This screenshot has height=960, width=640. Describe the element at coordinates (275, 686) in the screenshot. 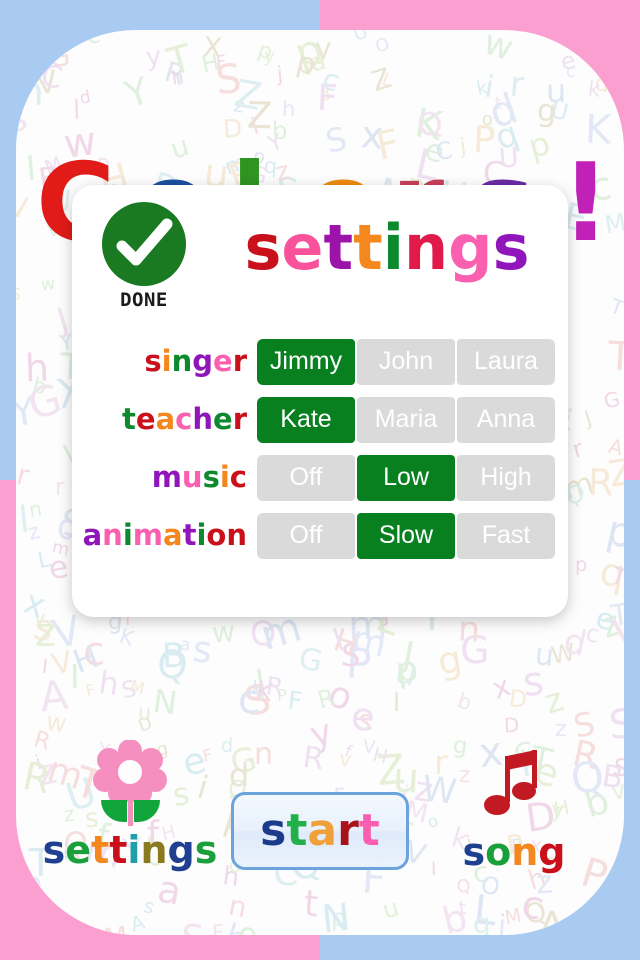

I see `background-letter: R` at that location.